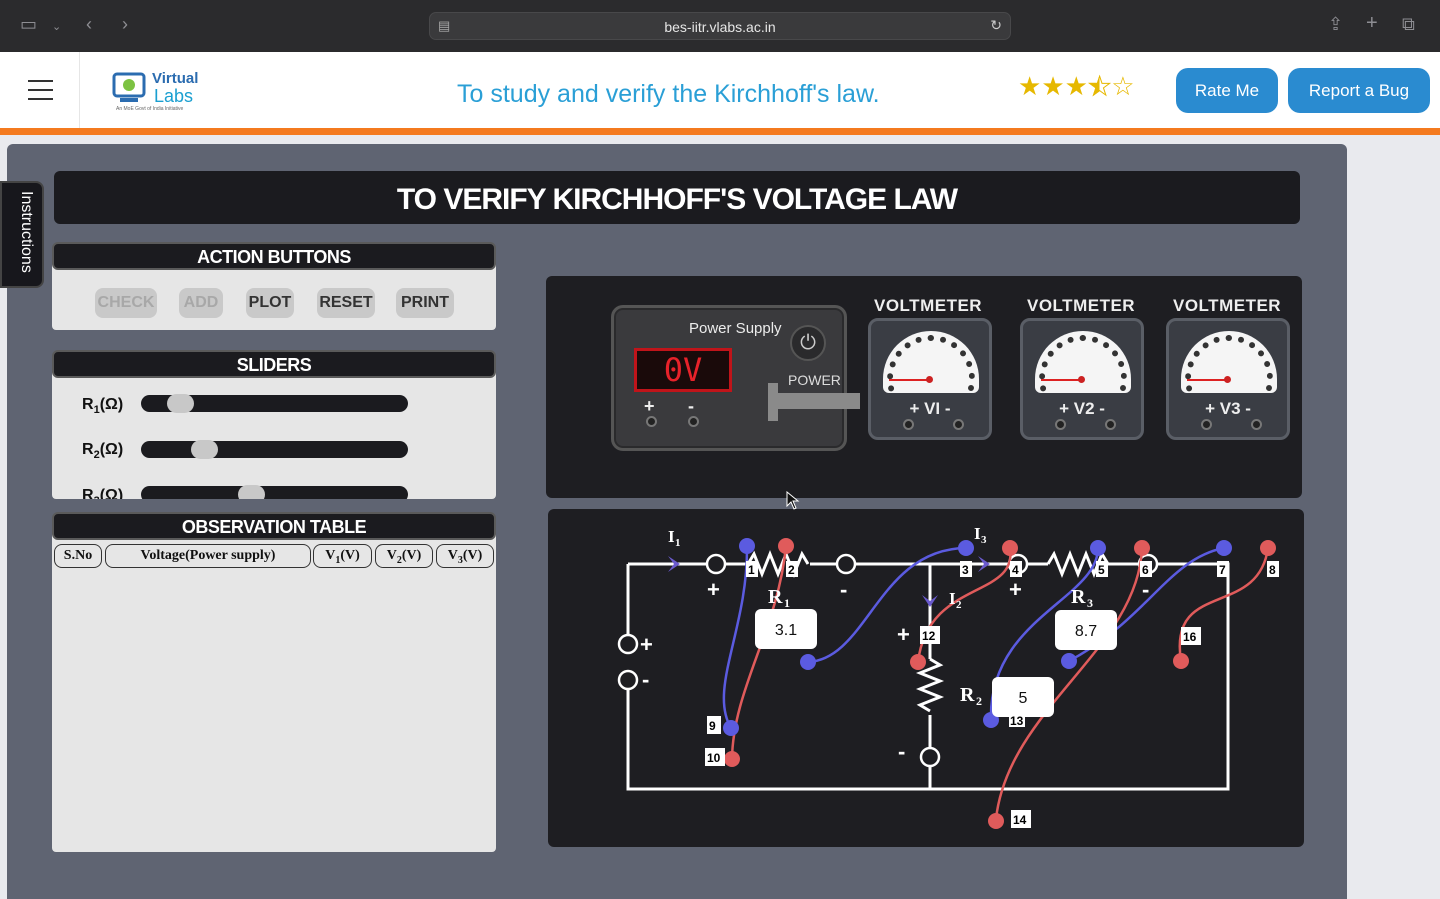 Image resolution: width=1440 pixels, height=899 pixels. Describe the element at coordinates (668, 94) in the screenshot. I see `experiment-title: To study and verify the Kirchhoff's law.` at that location.